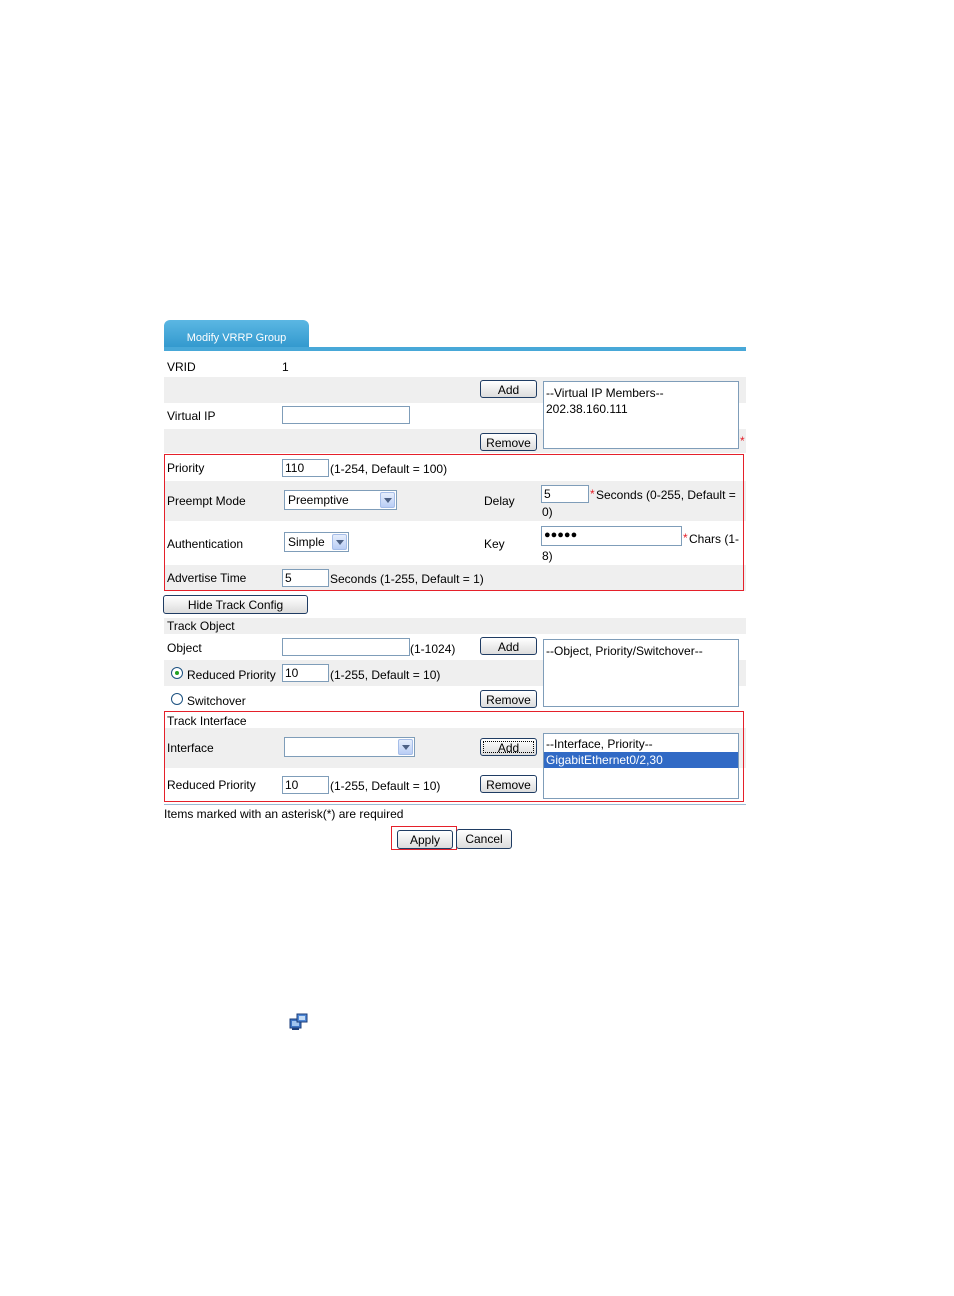 The width and height of the screenshot is (954, 1296). What do you see at coordinates (298, 1021) in the screenshot?
I see `network-config-icon` at bounding box center [298, 1021].